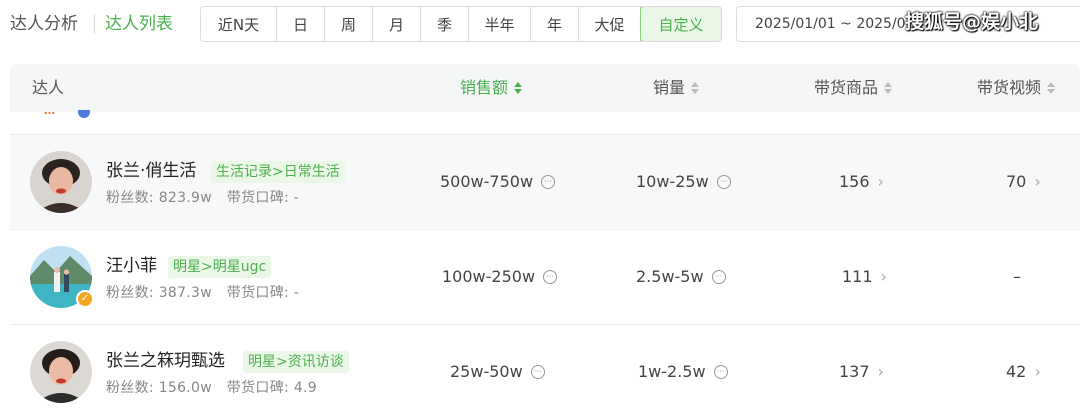 The width and height of the screenshot is (1080, 419). Describe the element at coordinates (972, 22) in the screenshot. I see `watermark: 搜狐号@娱小北` at that location.